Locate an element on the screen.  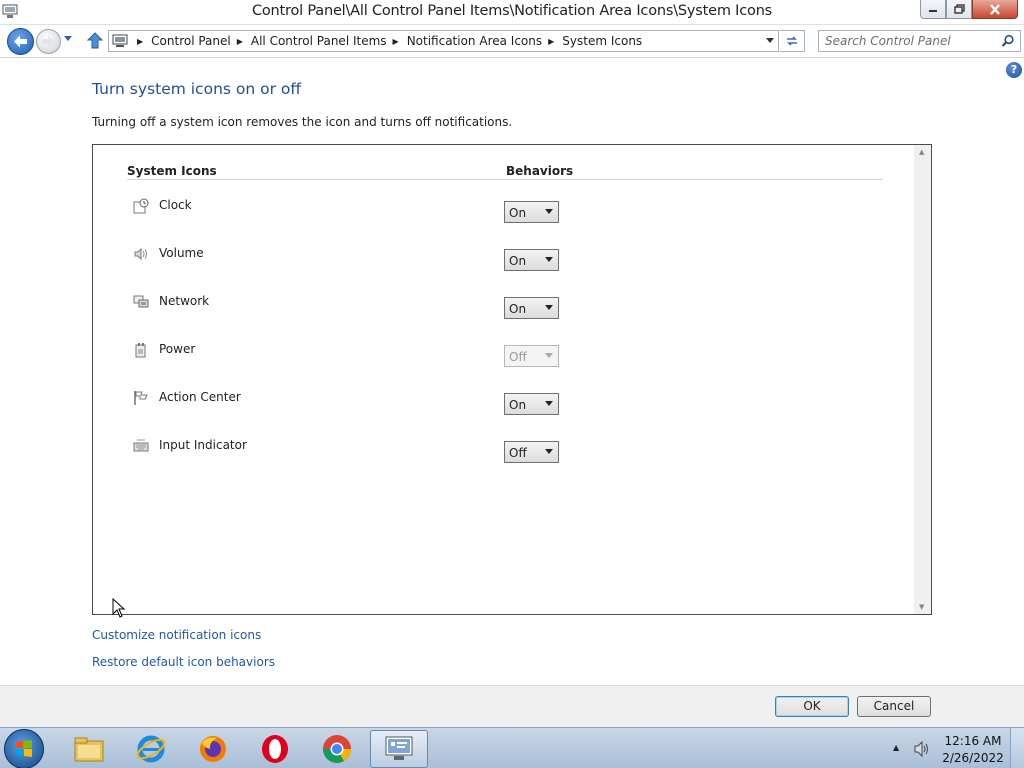
dialog-footer: OK Cancel is located at coordinates (512, 706).